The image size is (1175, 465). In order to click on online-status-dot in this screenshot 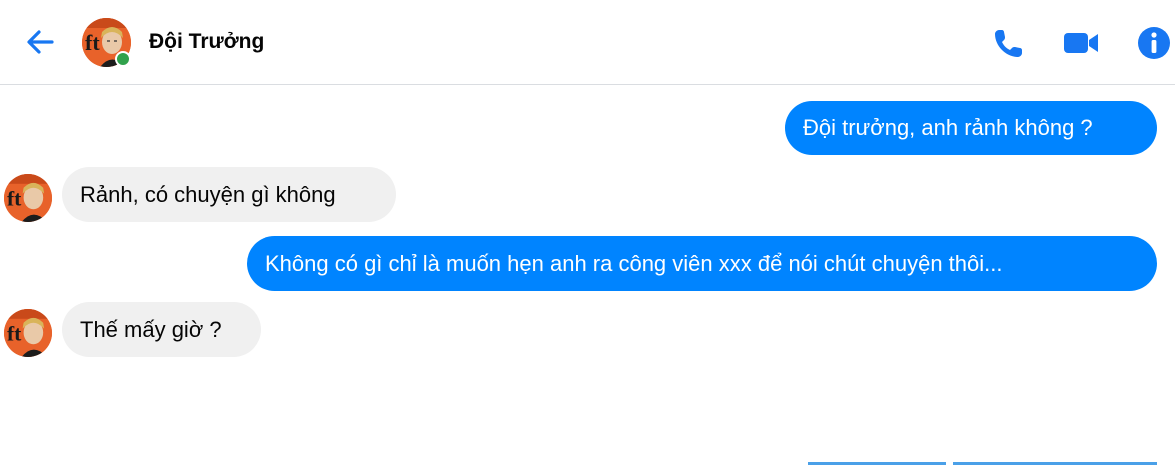, I will do `click(123, 59)`.